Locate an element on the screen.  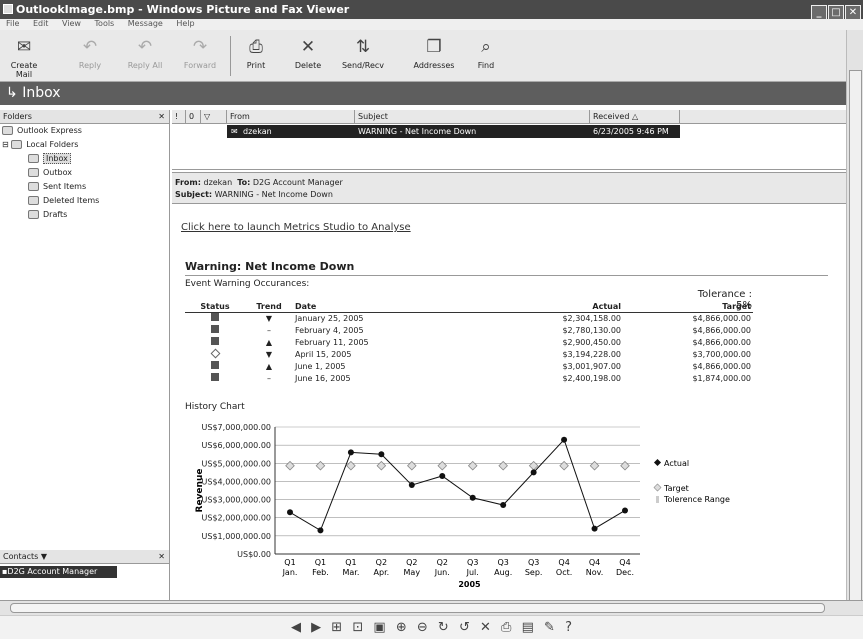
rotate-counterclockwise-icon: ↺ is located at coordinates (464, 627).